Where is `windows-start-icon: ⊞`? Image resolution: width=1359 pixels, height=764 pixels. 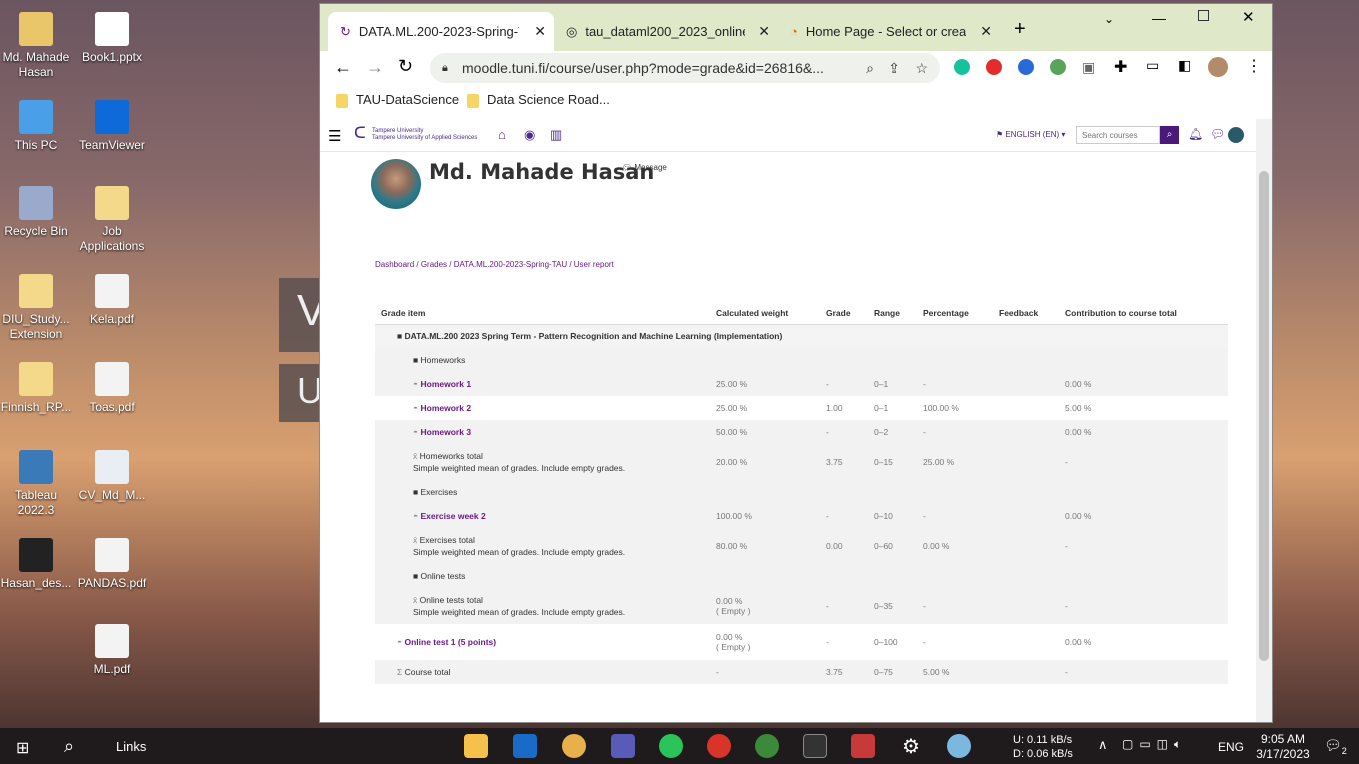
windows-start-icon: ⊞ is located at coordinates (22, 748).